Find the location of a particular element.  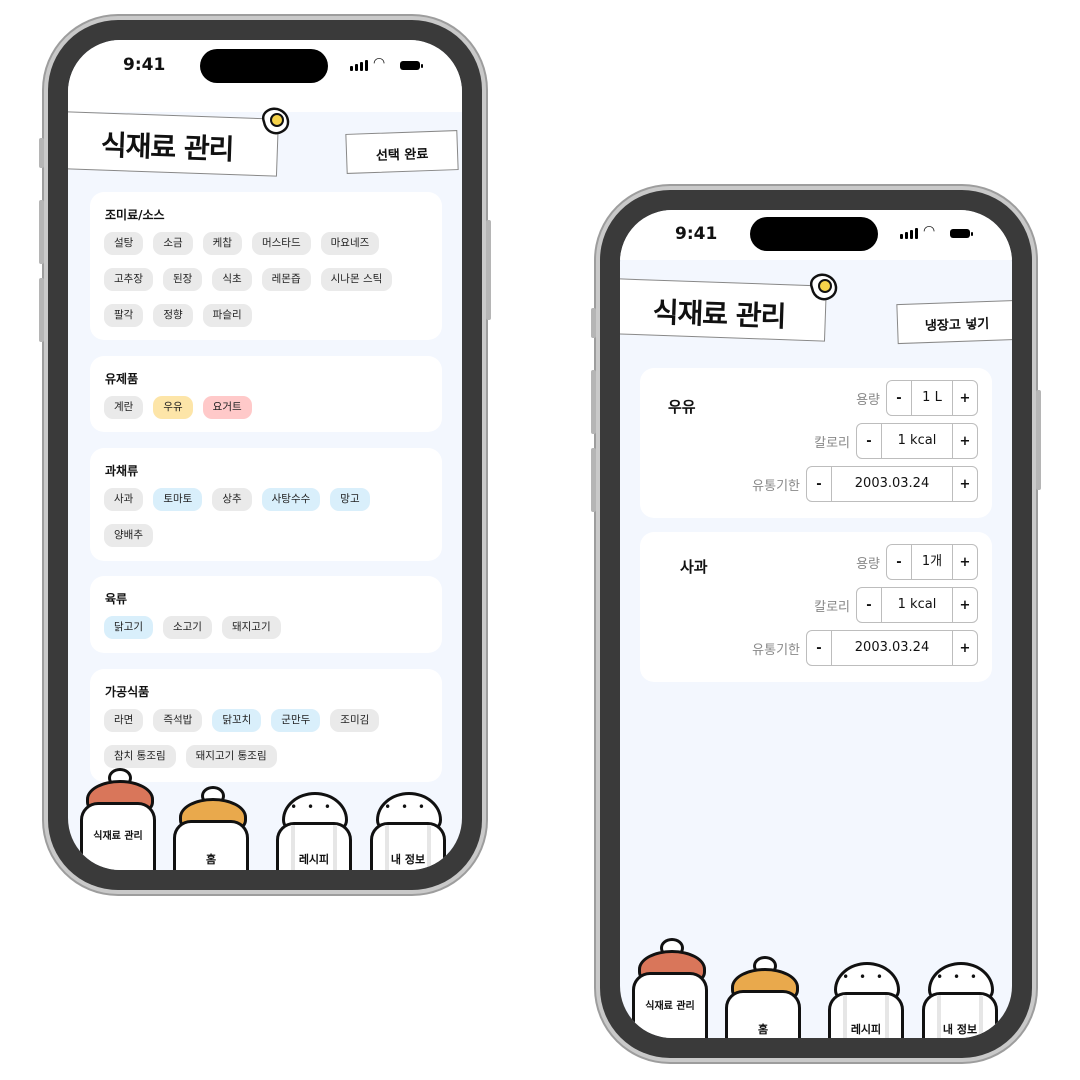

ingredient-chip: 망고 is located at coordinates (350, 499).